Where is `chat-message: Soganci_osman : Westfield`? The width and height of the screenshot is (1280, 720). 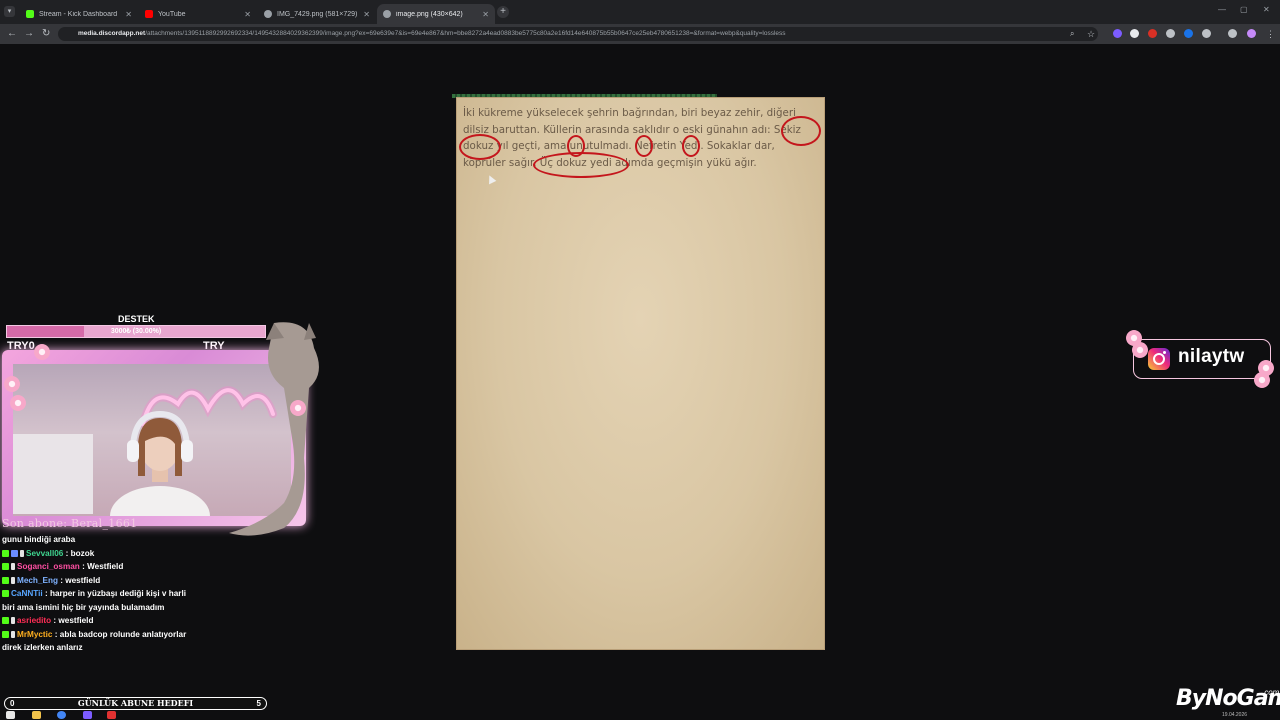 chat-message: Soganci_osman : Westfield is located at coordinates (97, 567).